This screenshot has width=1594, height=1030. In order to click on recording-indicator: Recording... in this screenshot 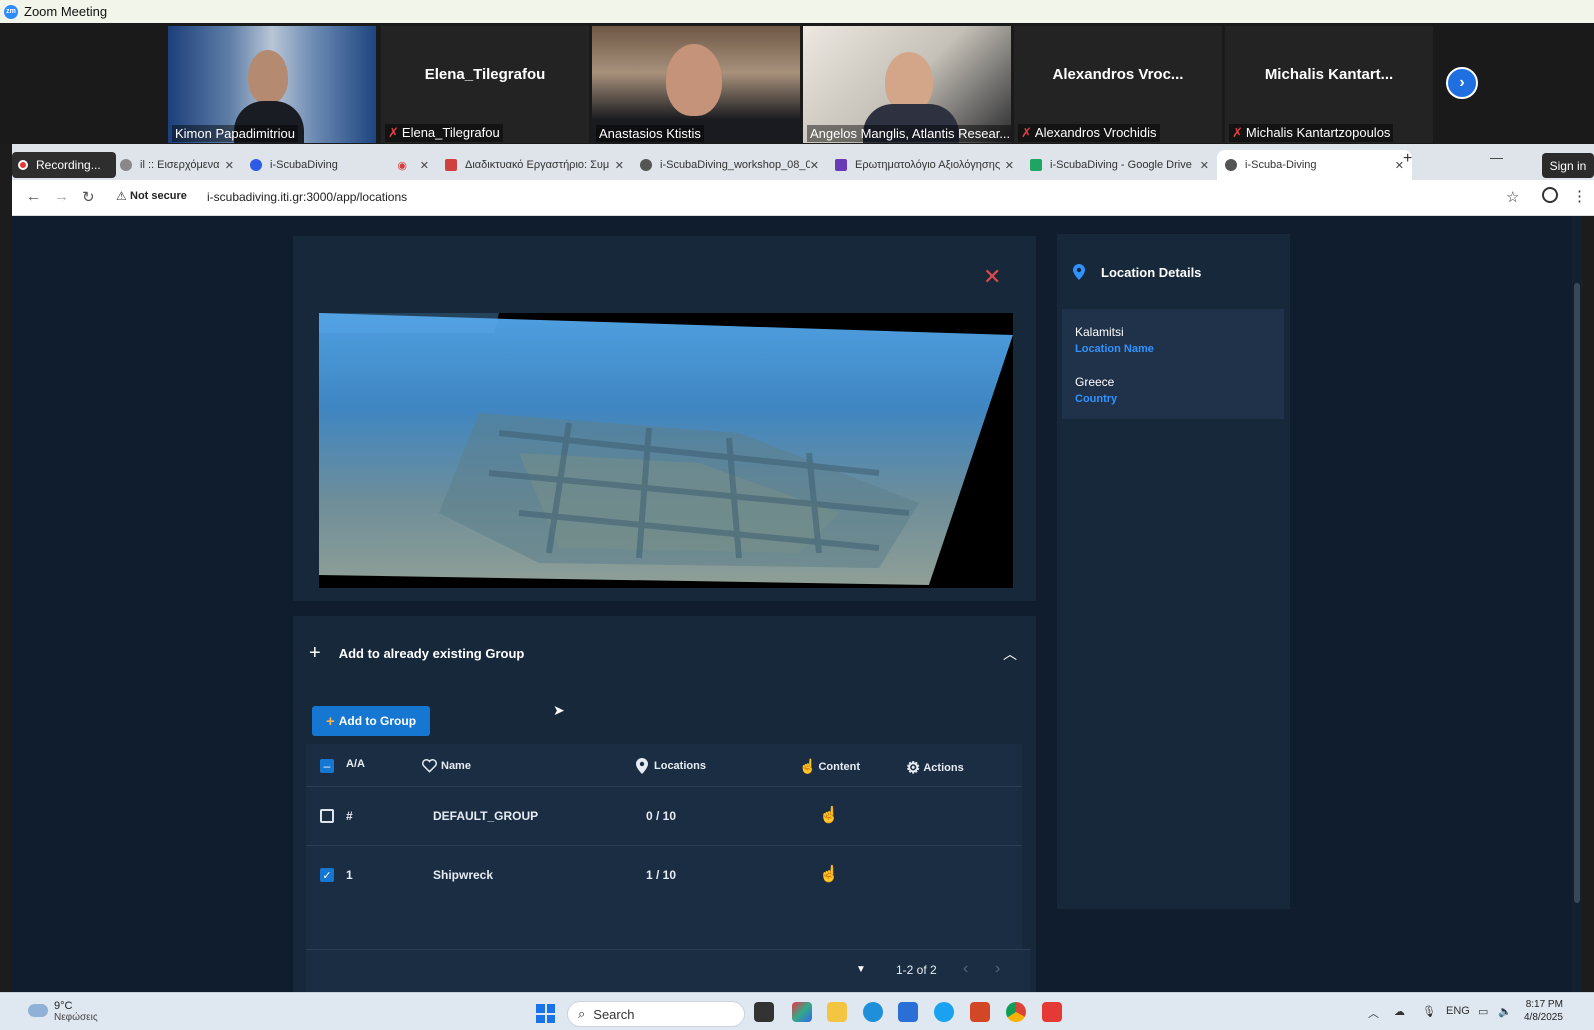, I will do `click(64, 165)`.